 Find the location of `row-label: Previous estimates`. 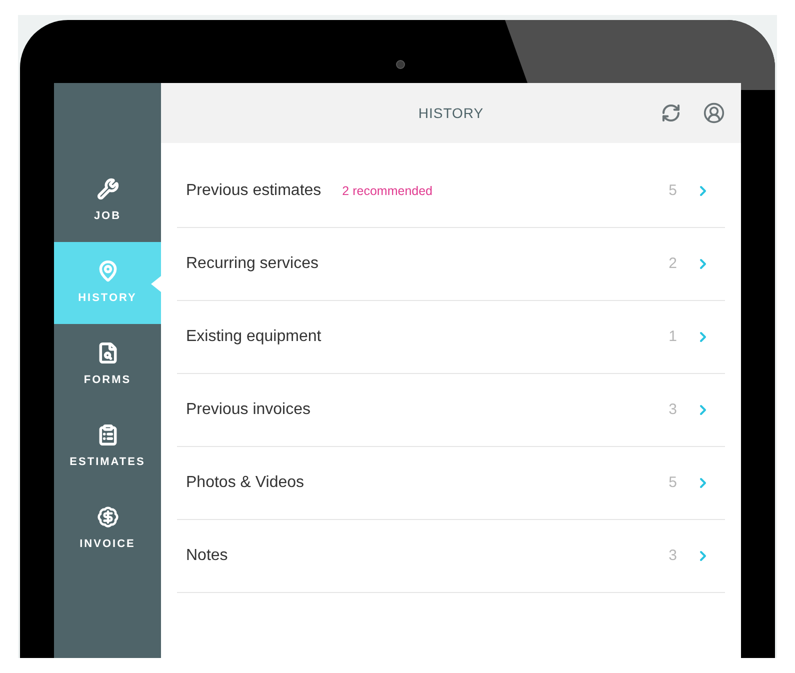

row-label: Previous estimates is located at coordinates (254, 191).